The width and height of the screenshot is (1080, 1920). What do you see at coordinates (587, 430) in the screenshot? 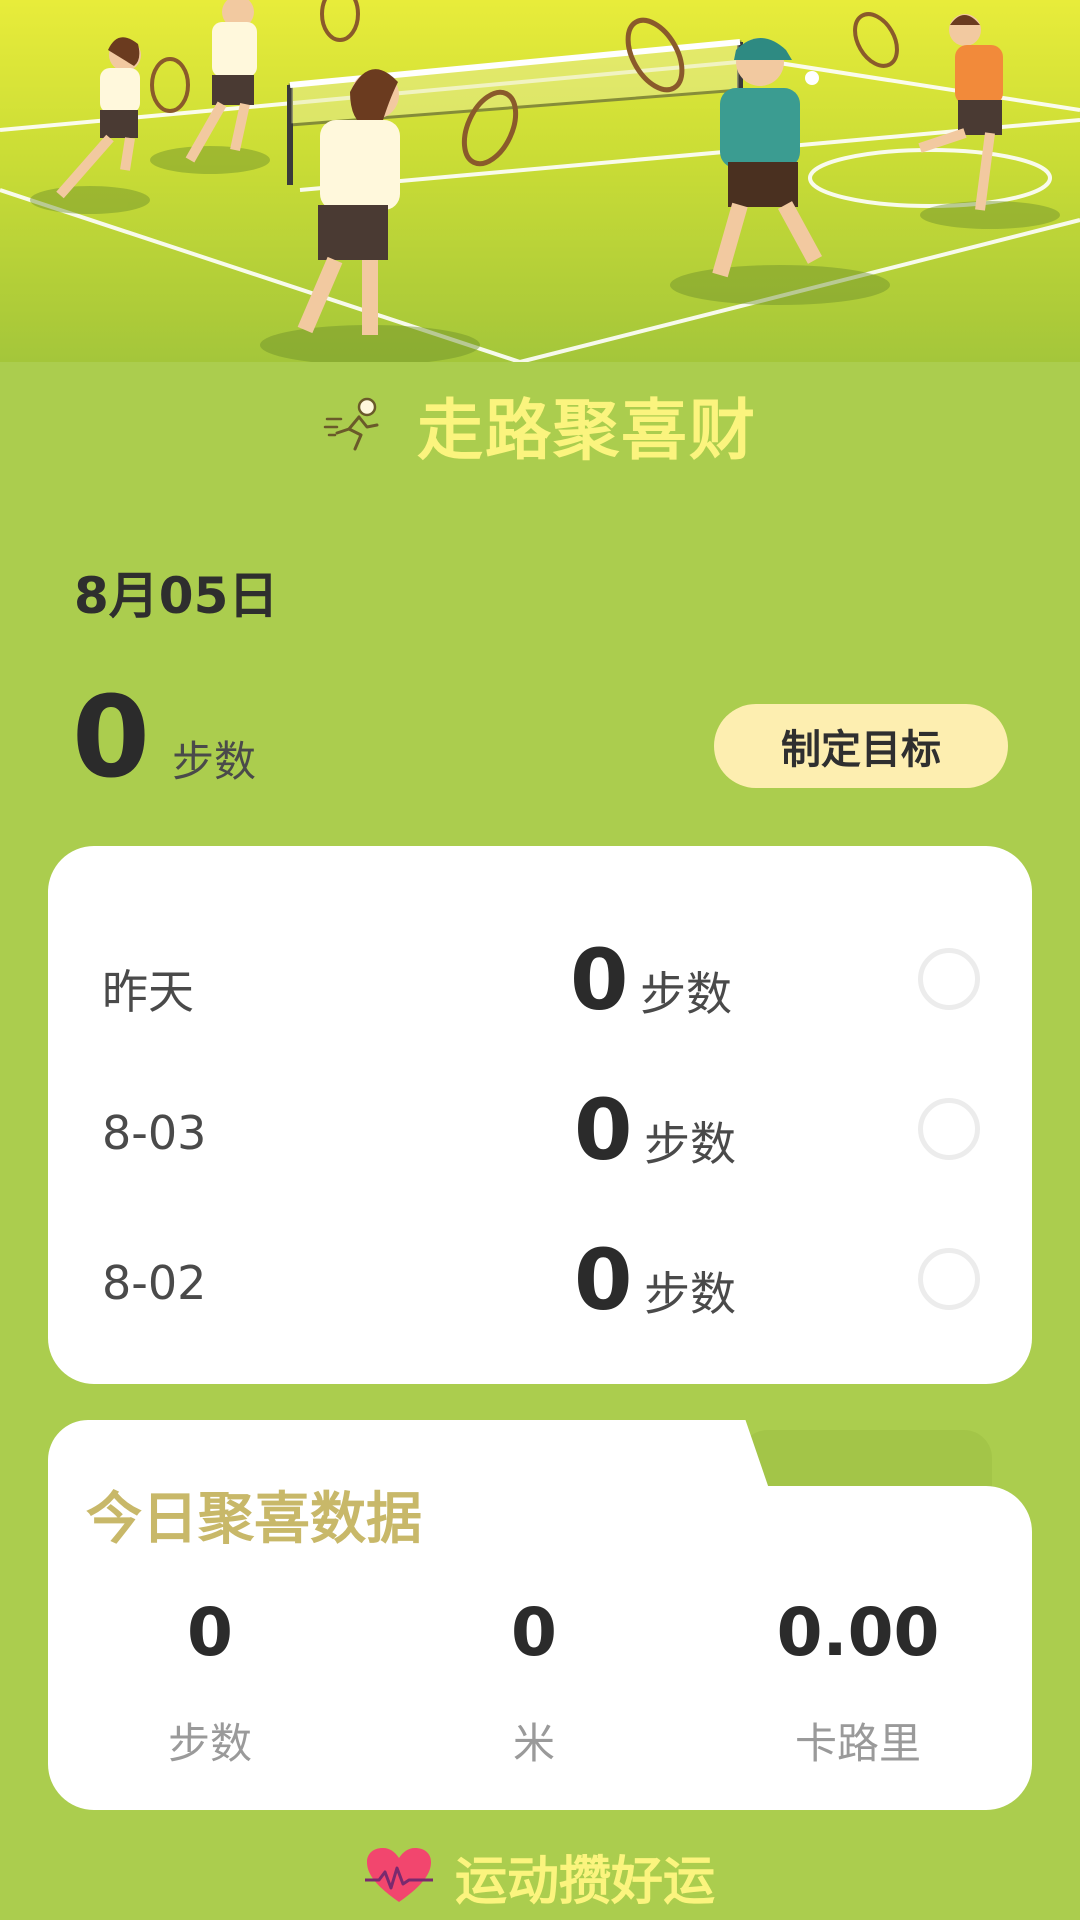
I see `page-title: 走路聚喜财` at bounding box center [587, 430].